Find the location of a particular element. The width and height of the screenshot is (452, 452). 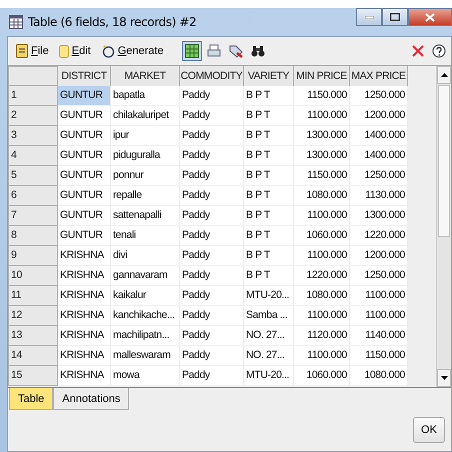

row-header: 13 is located at coordinates (33, 336).